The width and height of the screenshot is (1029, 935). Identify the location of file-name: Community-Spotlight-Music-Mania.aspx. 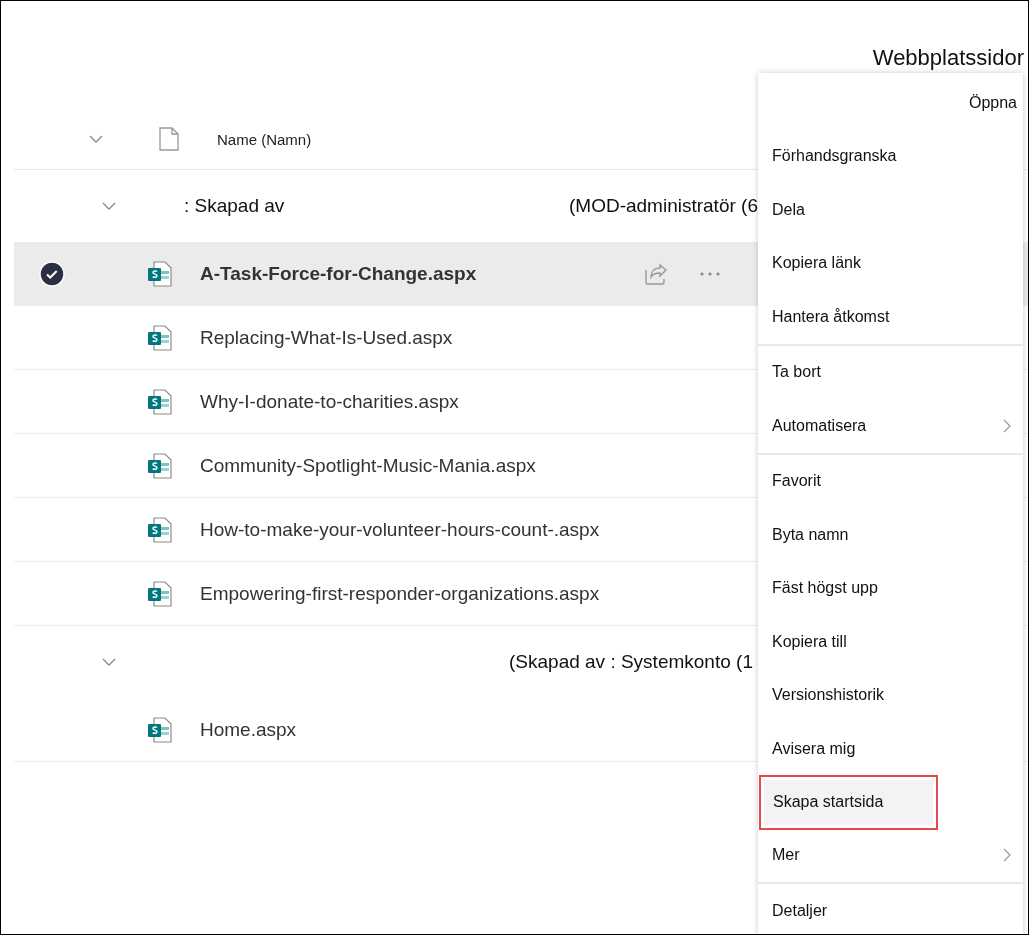
(368, 465).